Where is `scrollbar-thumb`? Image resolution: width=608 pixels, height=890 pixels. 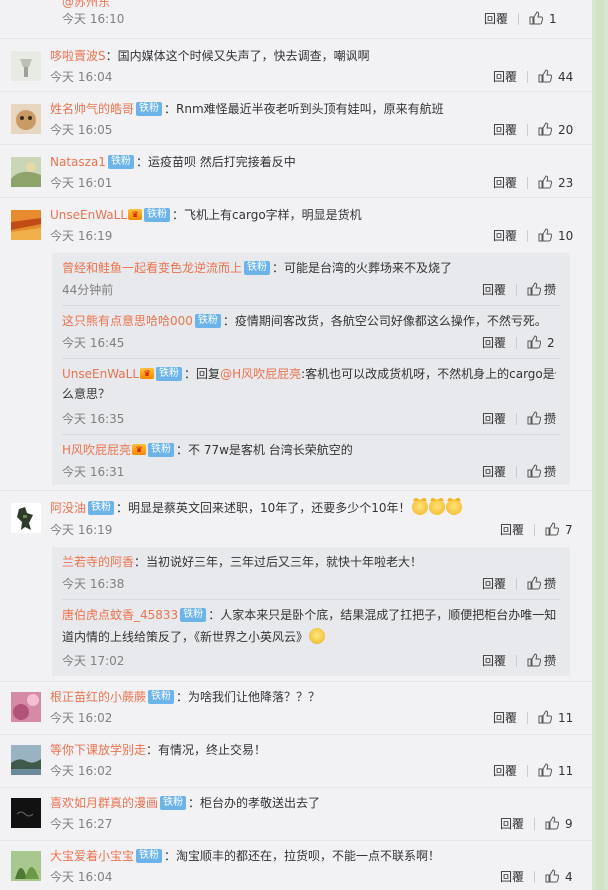
scrollbar-thumb is located at coordinates (600, 445).